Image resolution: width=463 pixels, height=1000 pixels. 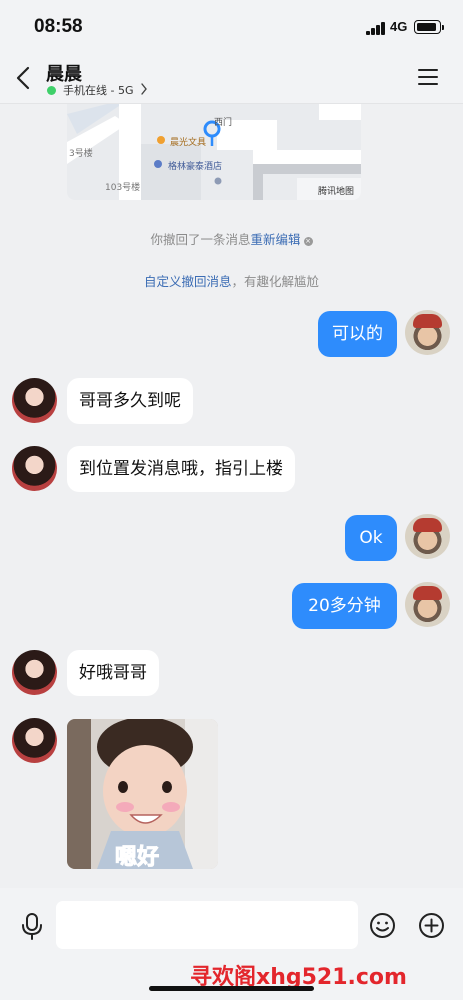 I want to click on battery-icon, so click(x=429, y=27).